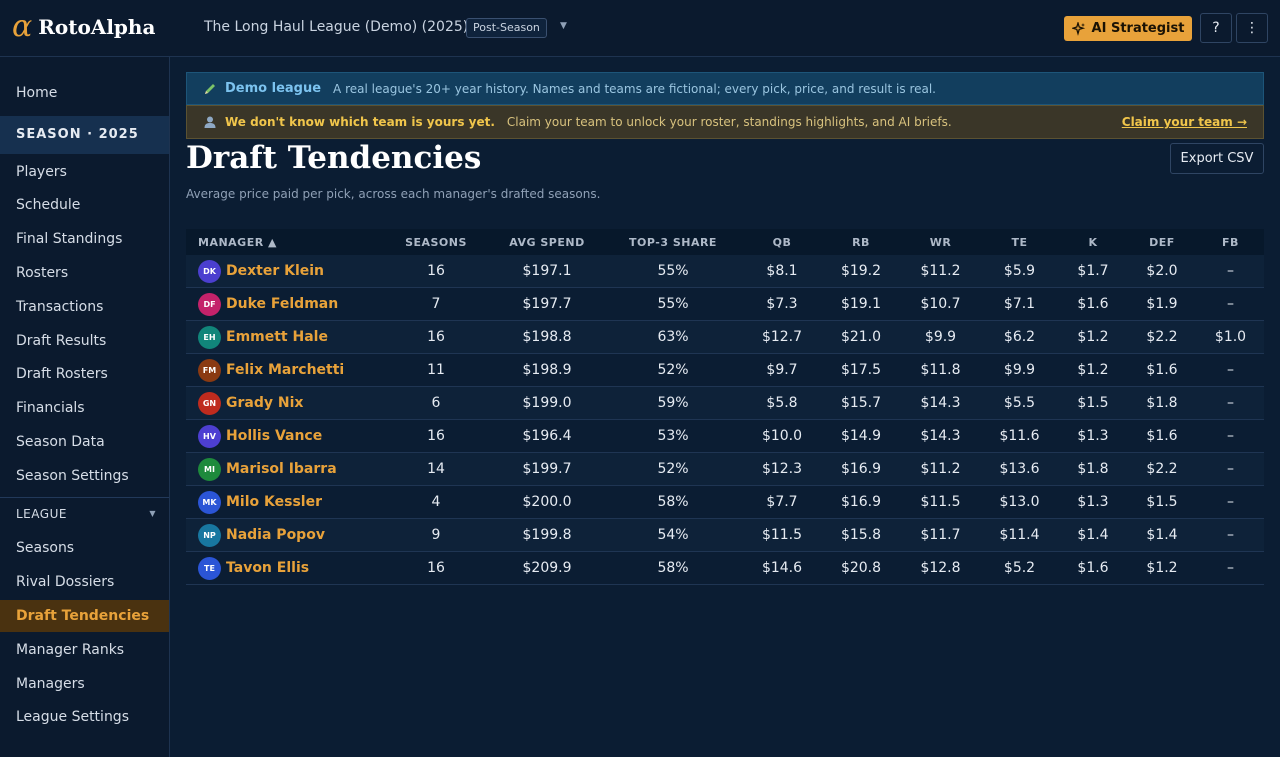  Describe the element at coordinates (1093, 242) in the screenshot. I see `column-header-k: K` at that location.